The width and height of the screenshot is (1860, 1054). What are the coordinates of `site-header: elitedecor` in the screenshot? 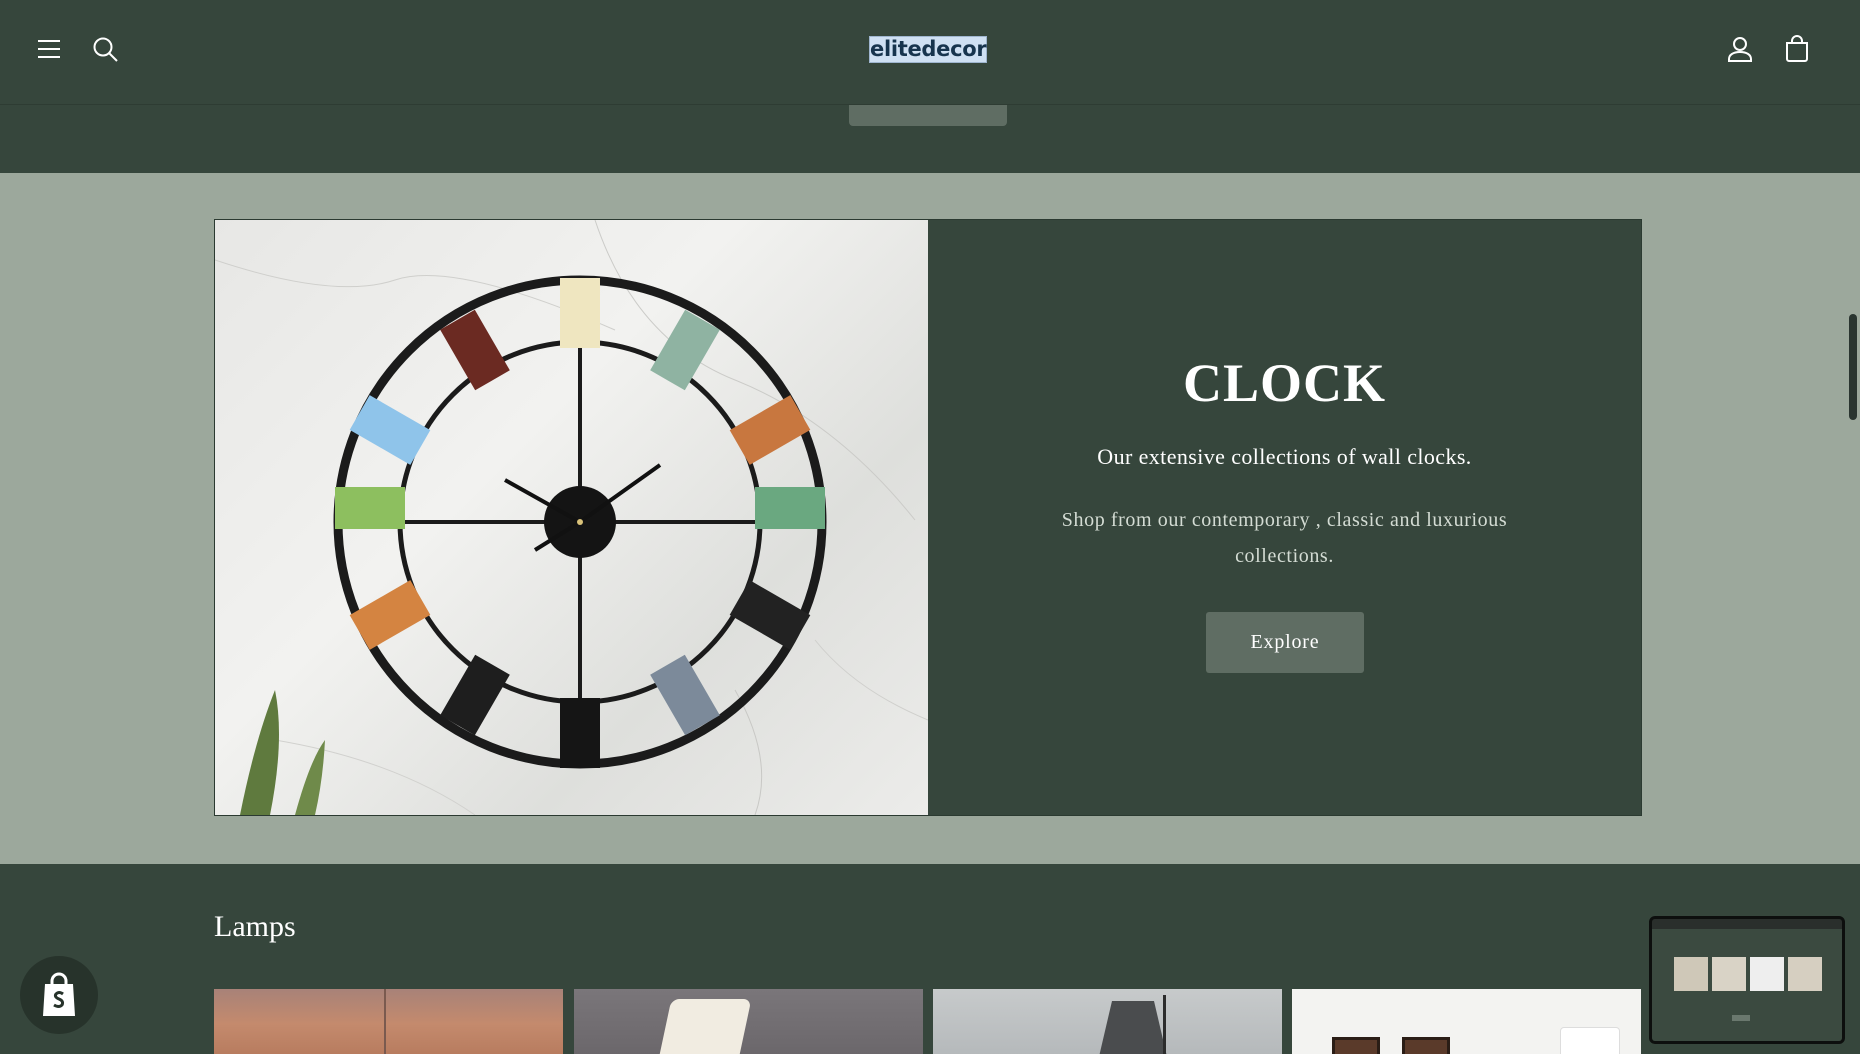 It's located at (930, 52).